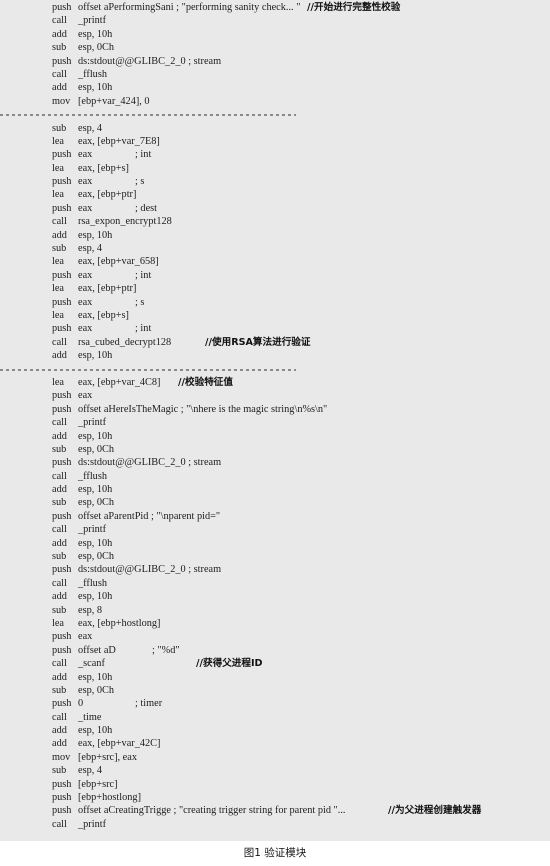 This screenshot has height=866, width=550. I want to click on instruction-operands: eax, [ebp+var_658], so click(118, 262).